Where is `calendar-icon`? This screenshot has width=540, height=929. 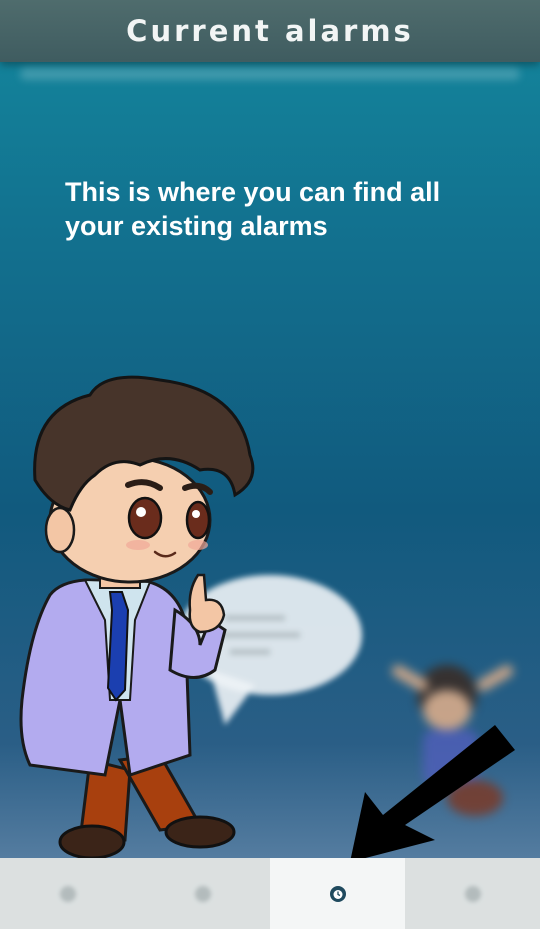
calendar-icon is located at coordinates (202, 893).